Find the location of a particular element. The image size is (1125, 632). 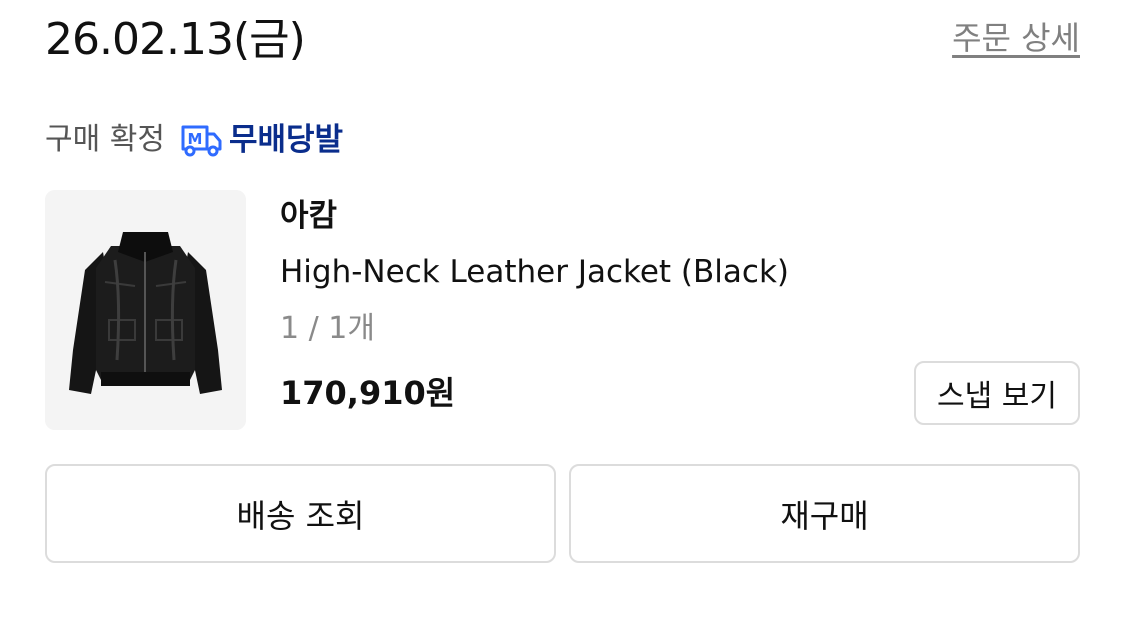

product-brand: 아캄 is located at coordinates (308, 216).